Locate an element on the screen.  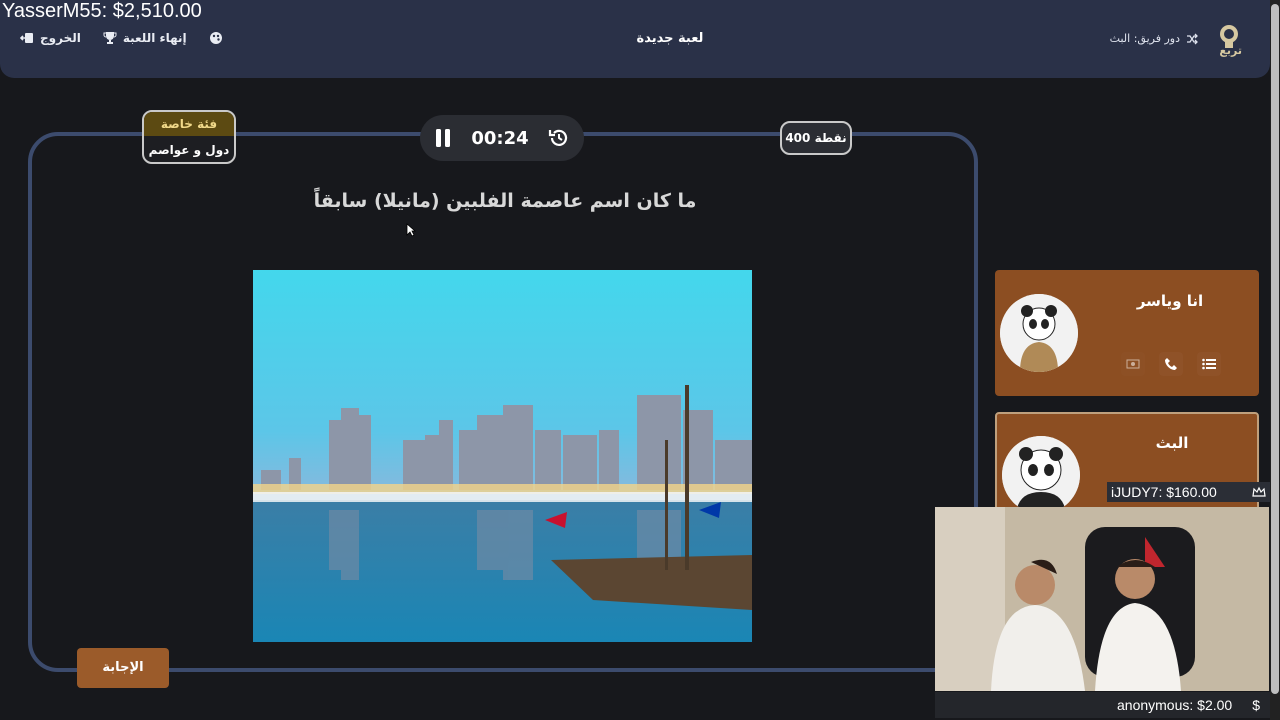
team-tools is located at coordinates (1171, 364).